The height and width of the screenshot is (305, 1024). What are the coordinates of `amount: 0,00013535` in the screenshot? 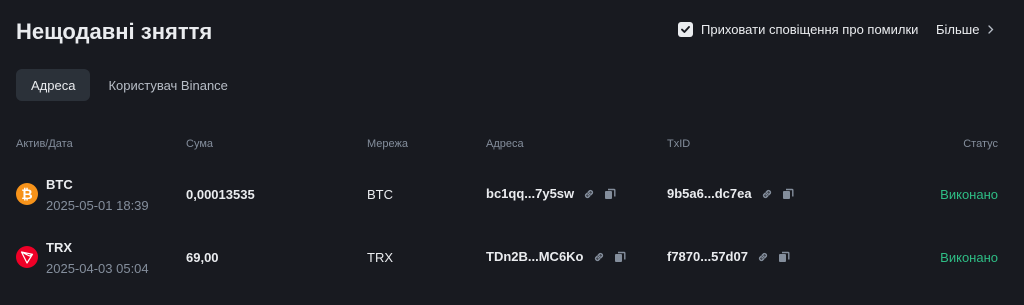 It's located at (220, 194).